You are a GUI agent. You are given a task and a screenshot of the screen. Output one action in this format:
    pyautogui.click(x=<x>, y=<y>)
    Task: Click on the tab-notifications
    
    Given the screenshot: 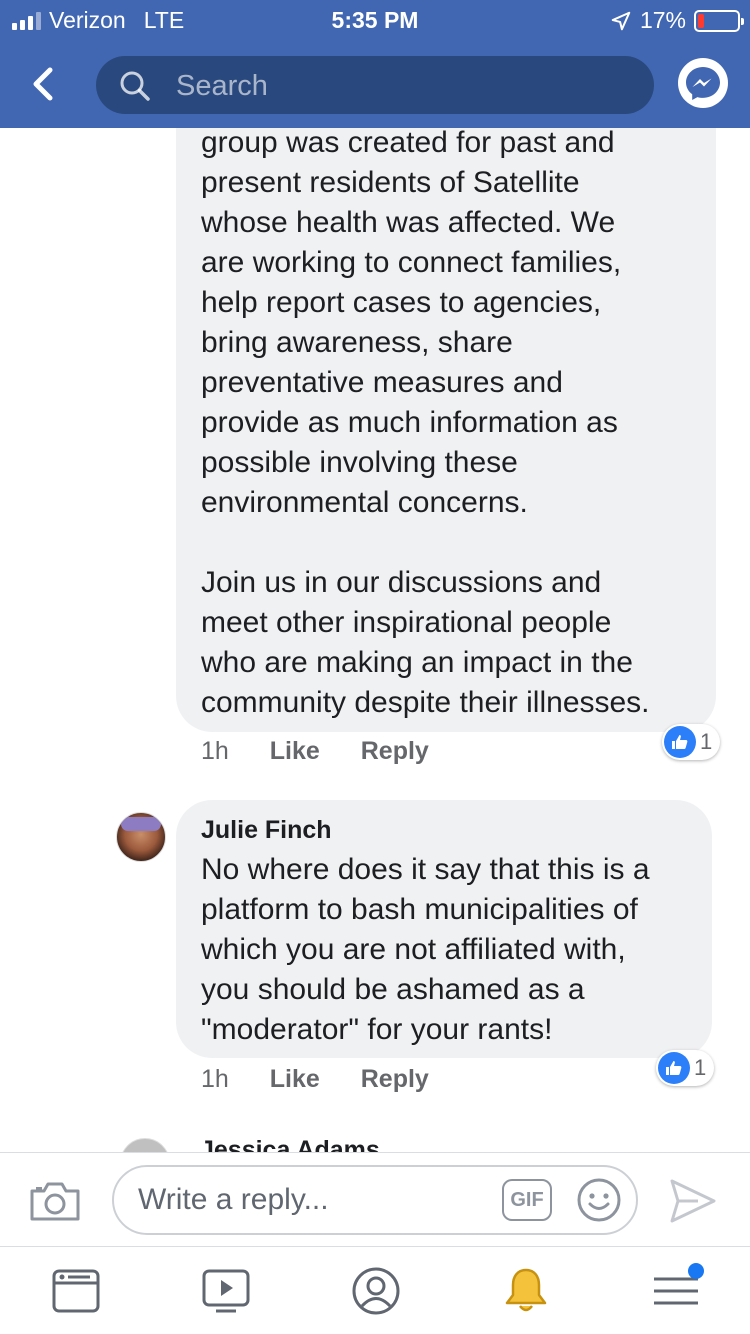 What is the action you would take?
    pyautogui.click(x=526, y=1291)
    